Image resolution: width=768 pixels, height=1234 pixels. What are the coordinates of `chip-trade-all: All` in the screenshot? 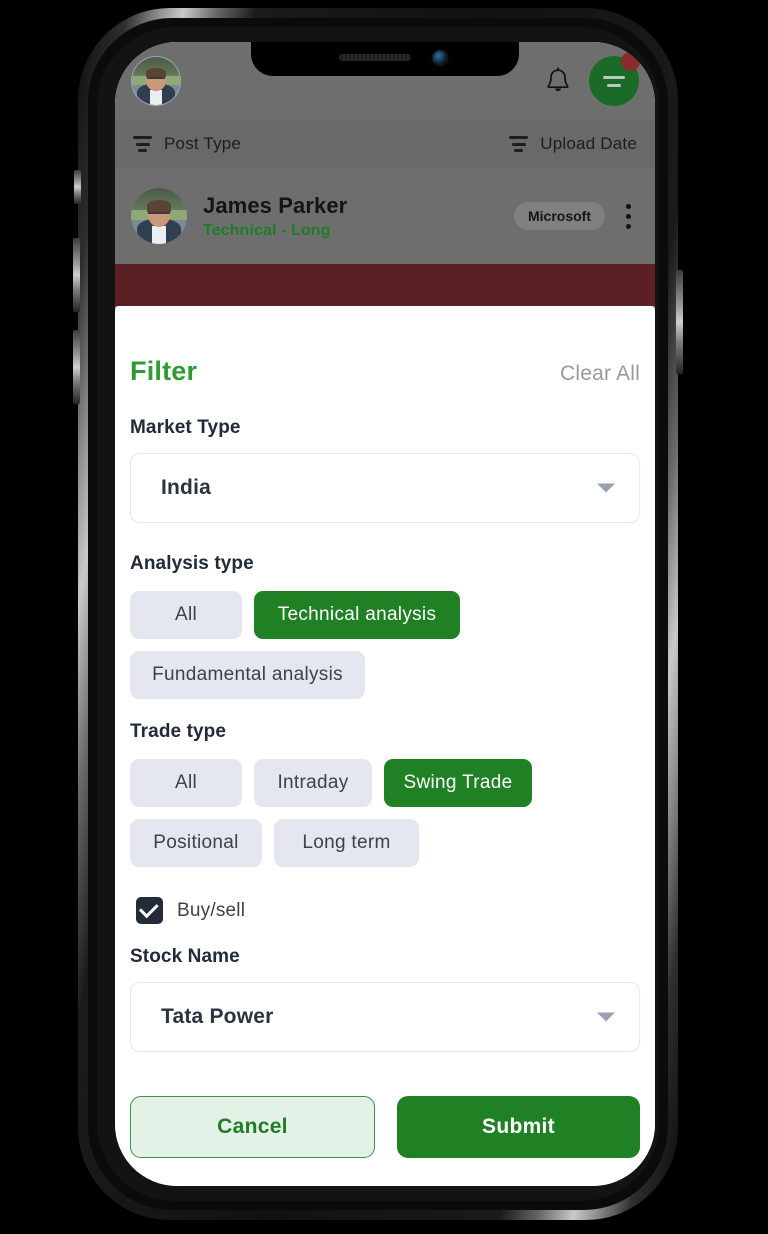 It's located at (186, 783).